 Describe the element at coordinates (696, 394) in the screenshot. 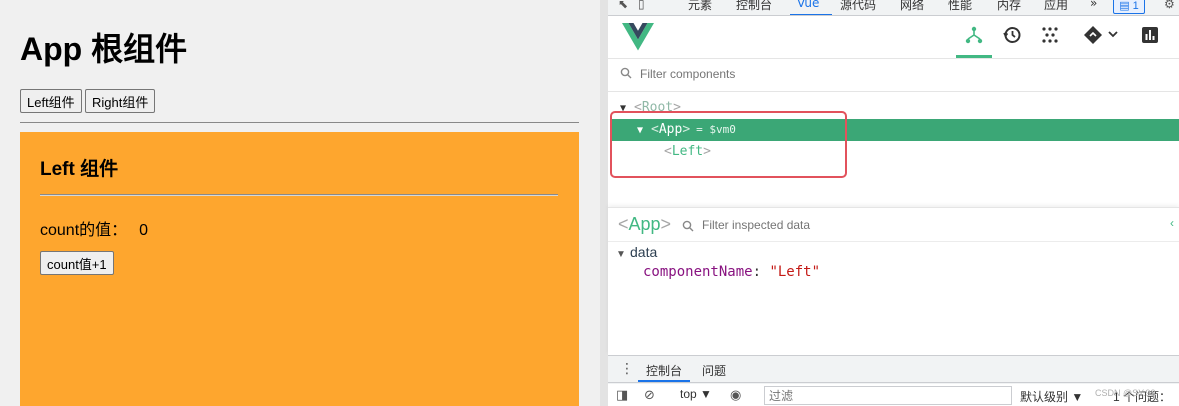

I see `context-selector: top ▼` at that location.